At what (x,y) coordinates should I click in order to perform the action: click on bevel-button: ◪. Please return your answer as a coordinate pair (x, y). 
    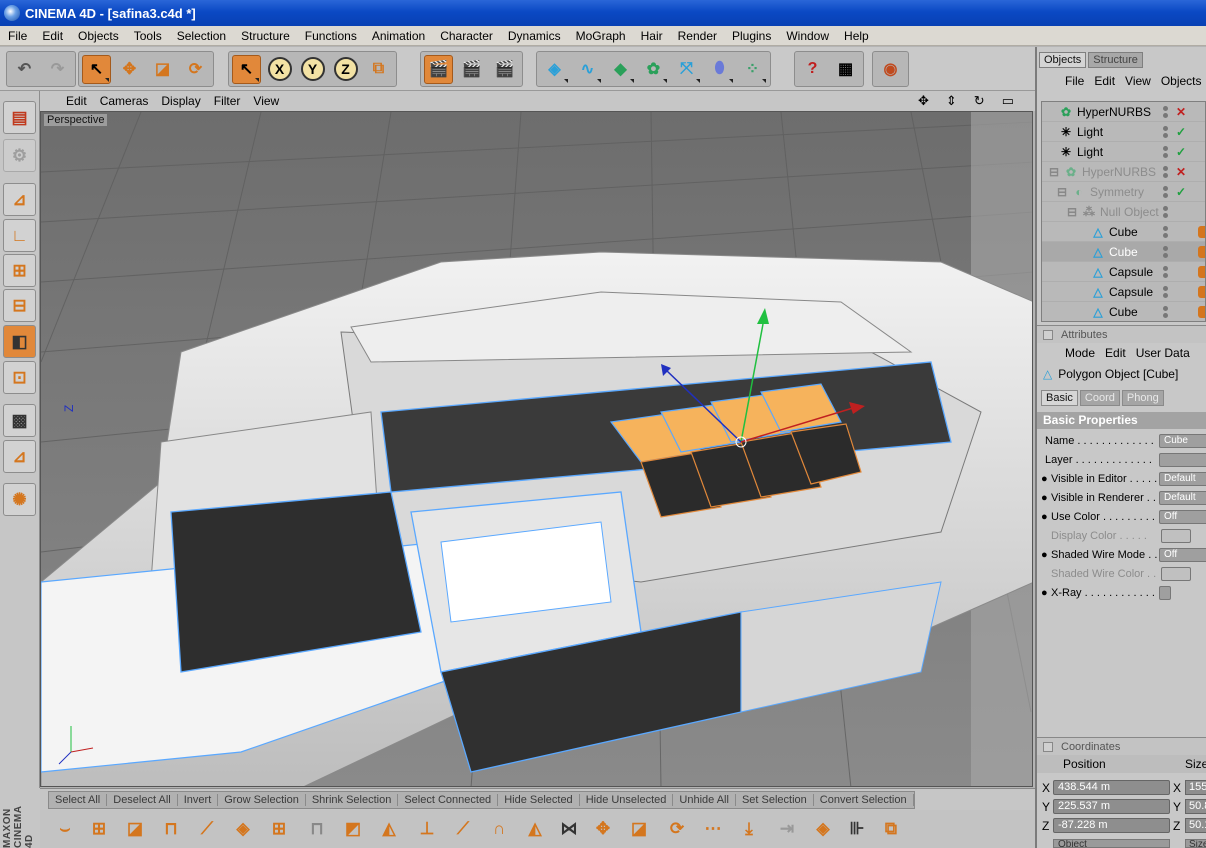
    Looking at the image, I should click on (135, 829).